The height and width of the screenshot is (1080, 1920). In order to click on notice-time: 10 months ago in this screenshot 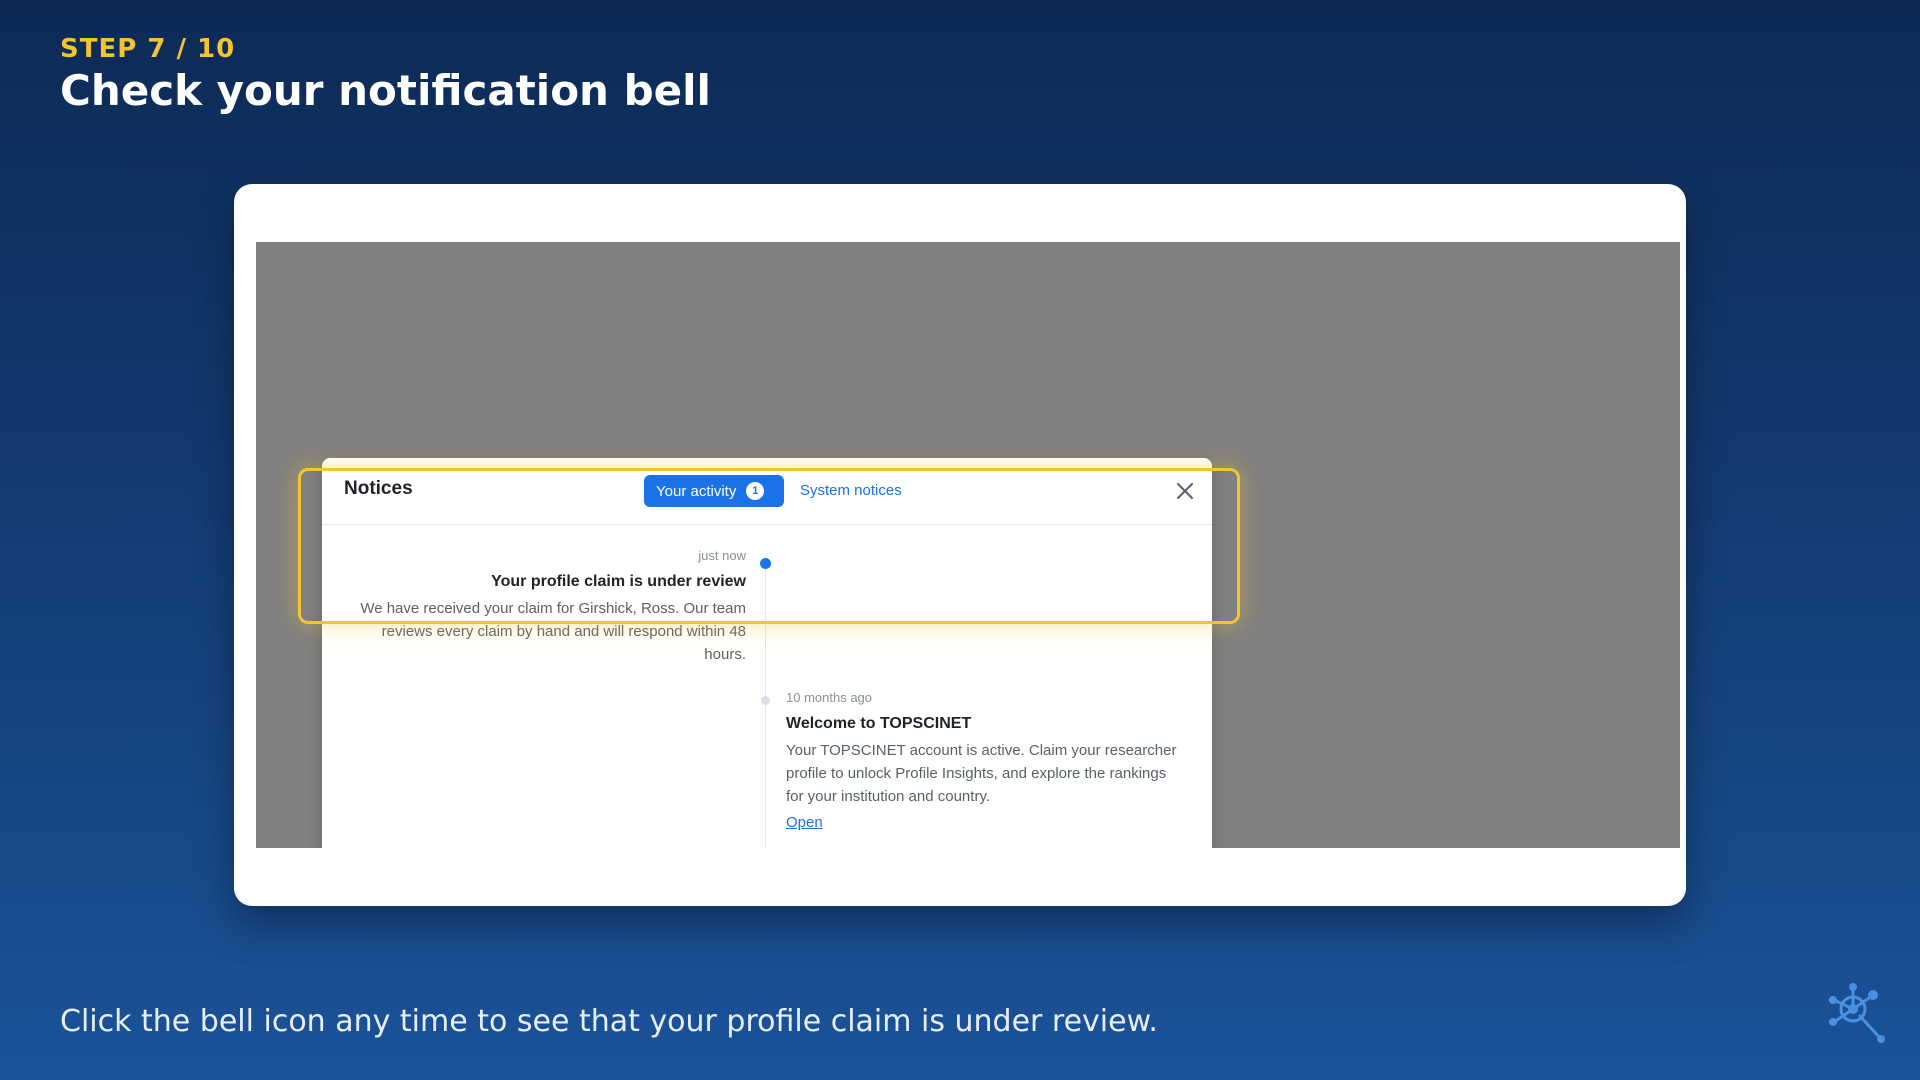, I will do `click(829, 697)`.